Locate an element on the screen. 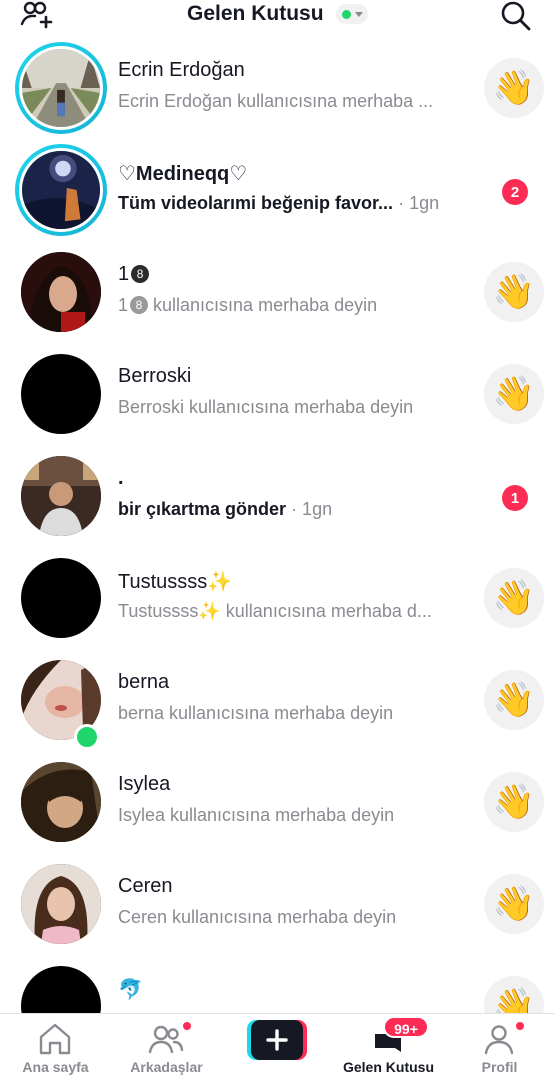 This screenshot has height=1080, width=555. online-indicator is located at coordinates (87, 737).